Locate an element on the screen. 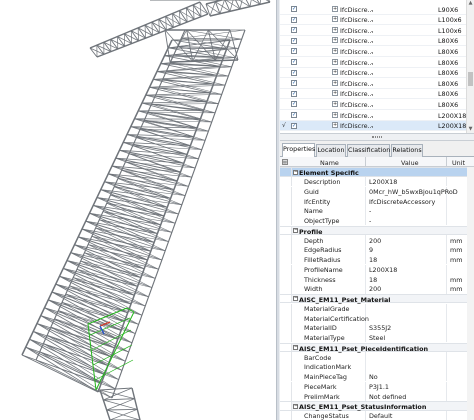 Image resolution: width=474 pixels, height=420 pixels. property-row: PrelimMark Not defined is located at coordinates (377, 396).